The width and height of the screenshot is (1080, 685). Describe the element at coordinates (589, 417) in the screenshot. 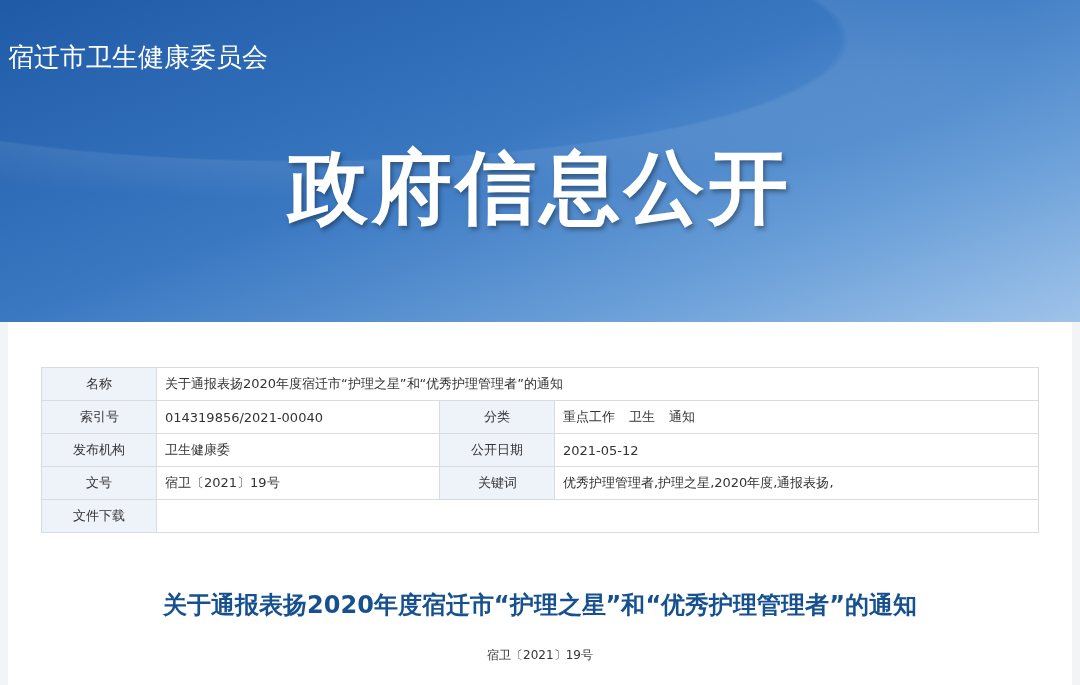

I see `table-value: 重点工作` at that location.